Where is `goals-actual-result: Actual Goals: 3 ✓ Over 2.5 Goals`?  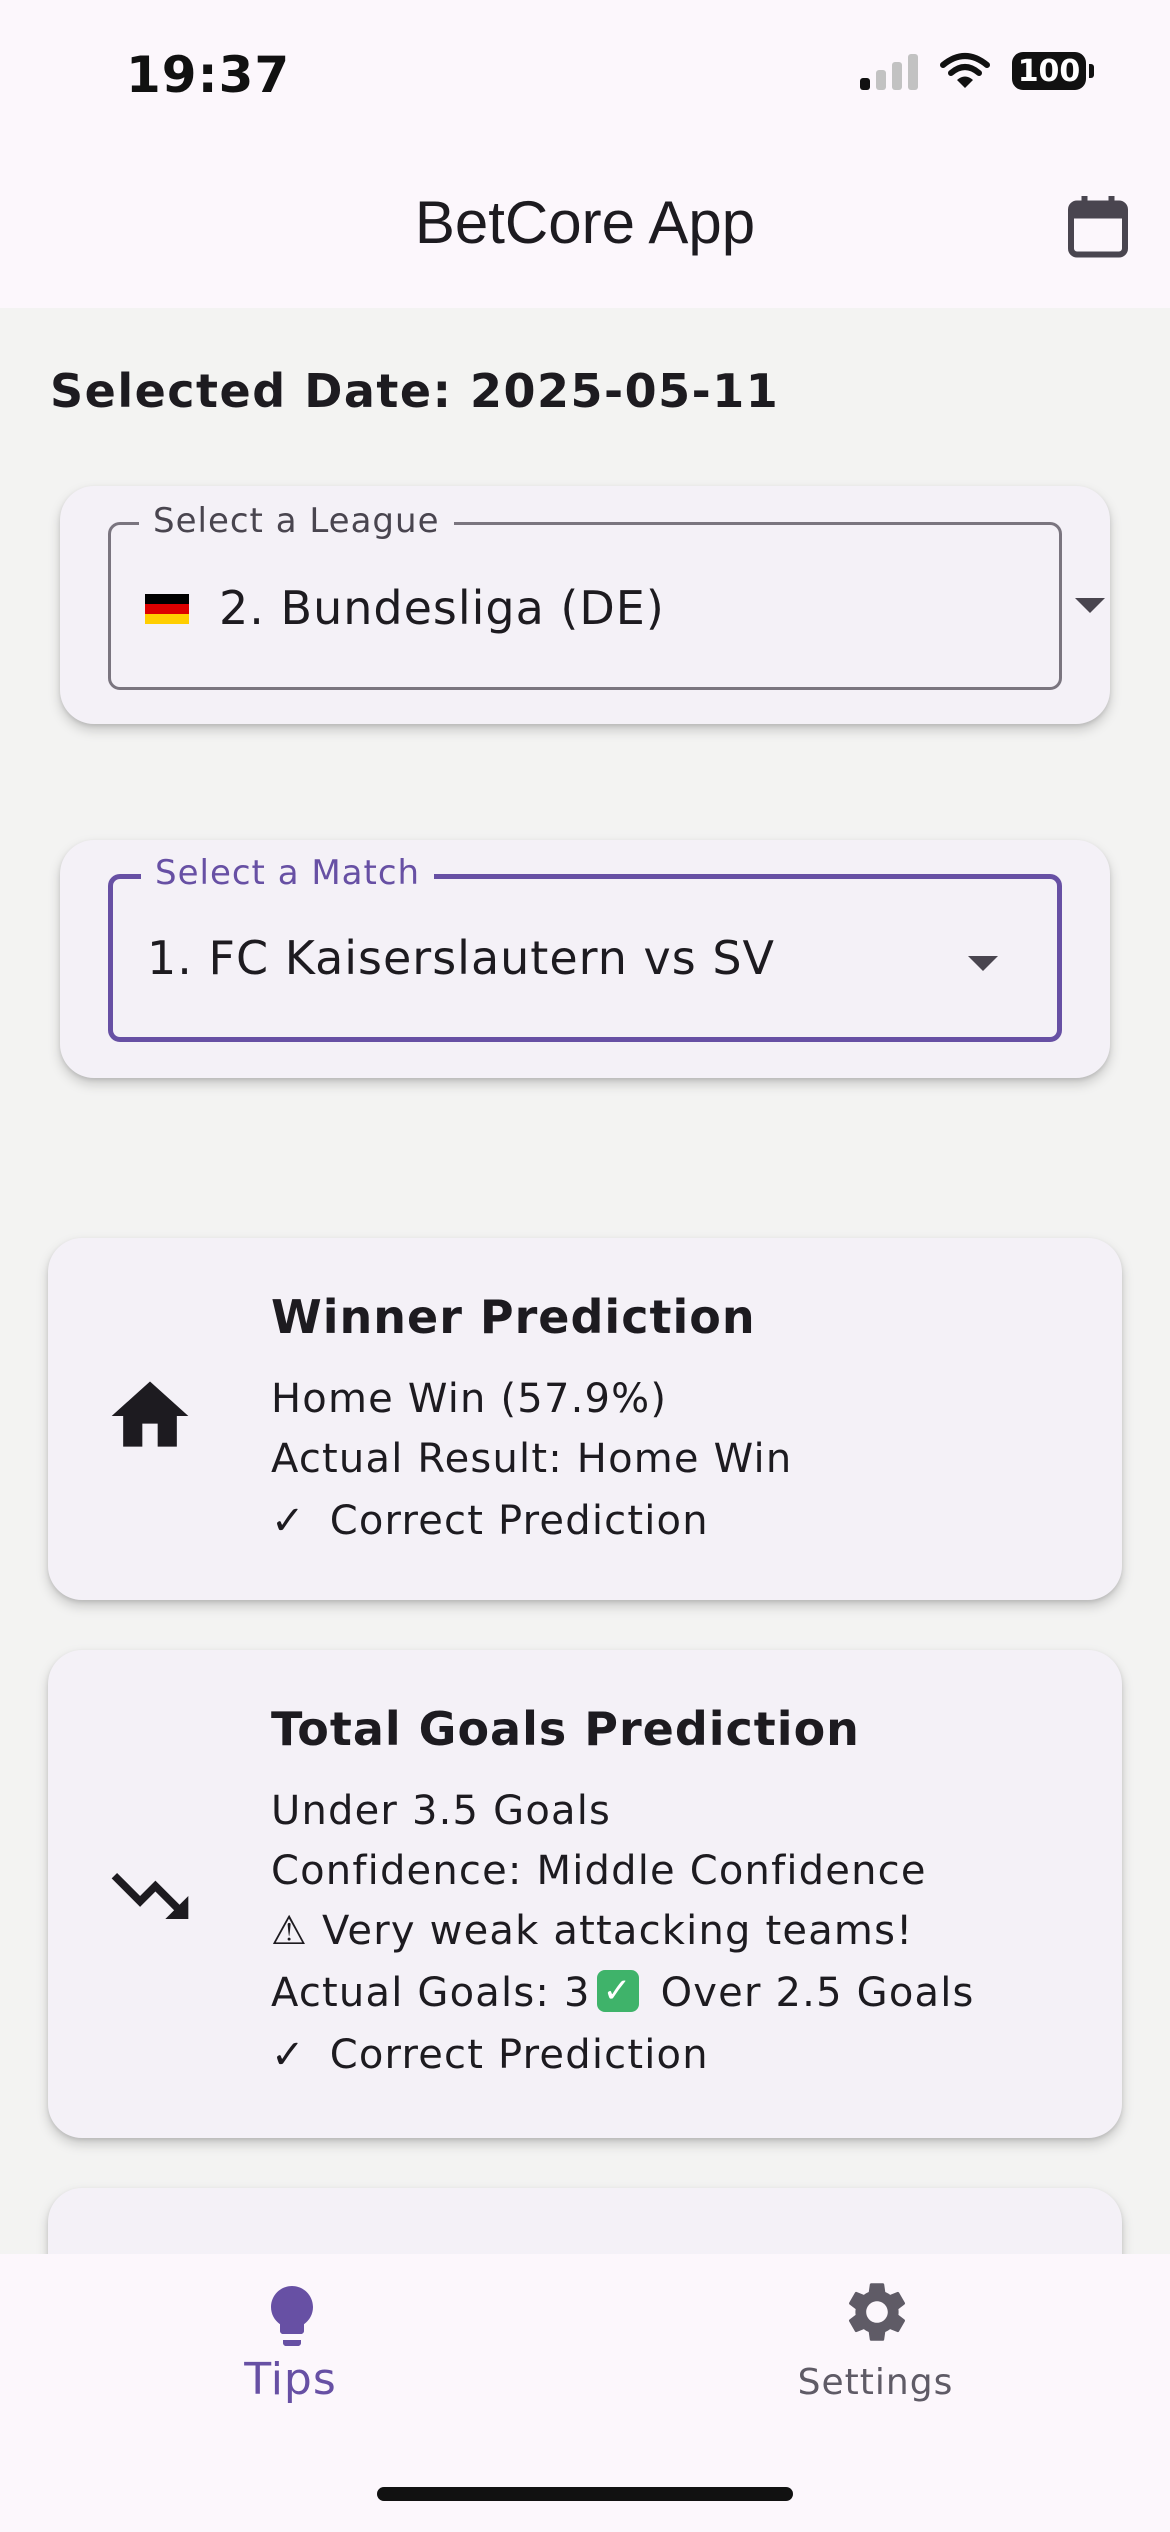
goals-actual-result: Actual Goals: 3 ✓ Over 2.5 Goals is located at coordinates (623, 1993).